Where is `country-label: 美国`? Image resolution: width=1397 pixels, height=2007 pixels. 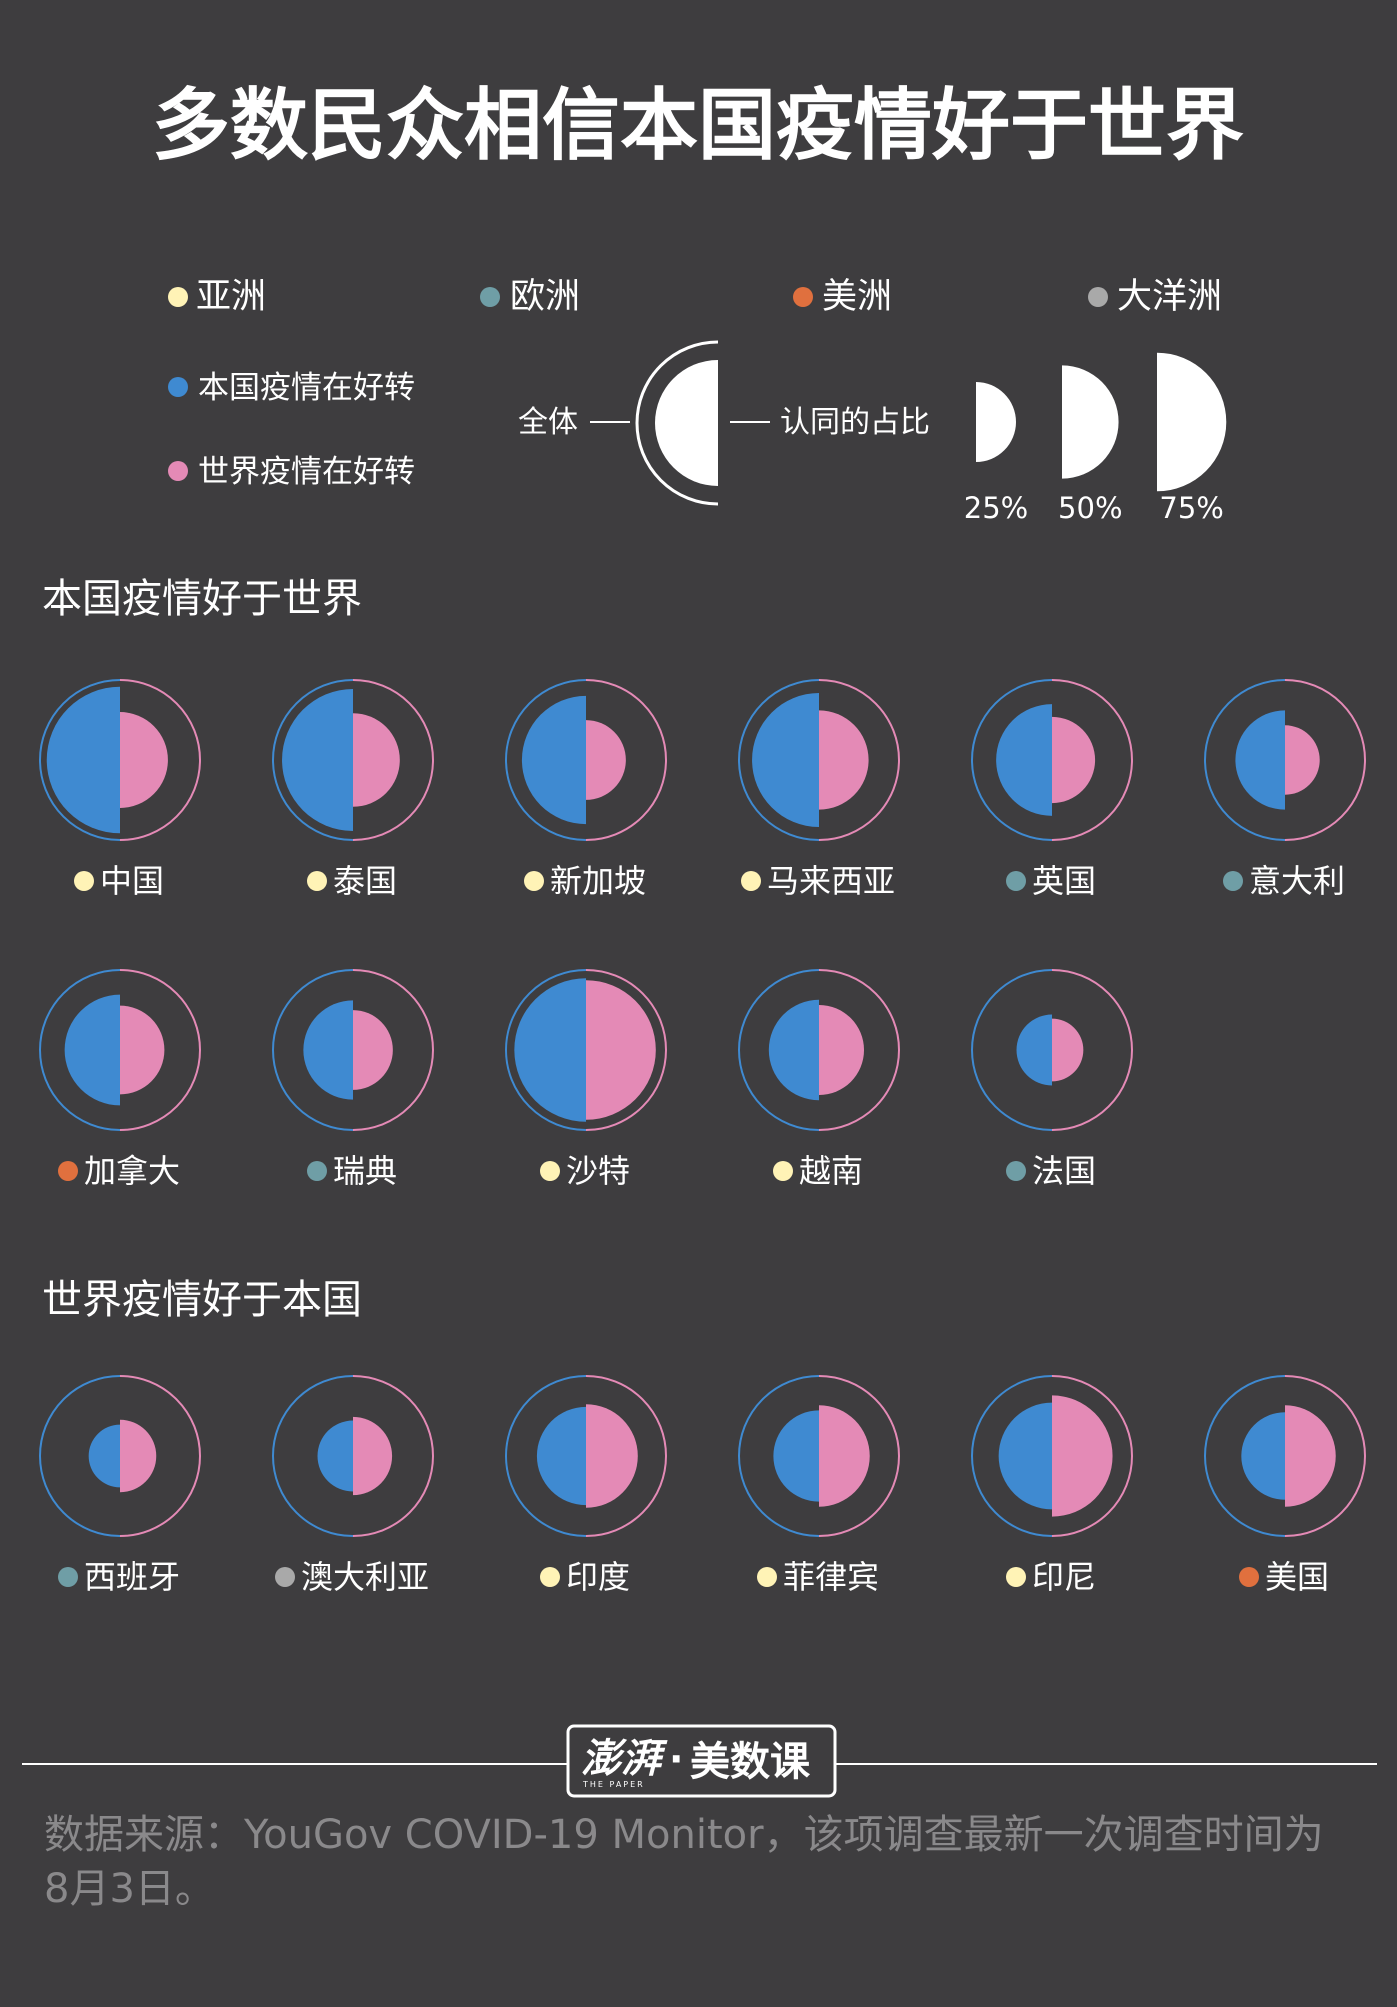
country-label: 美国 is located at coordinates (1297, 1577).